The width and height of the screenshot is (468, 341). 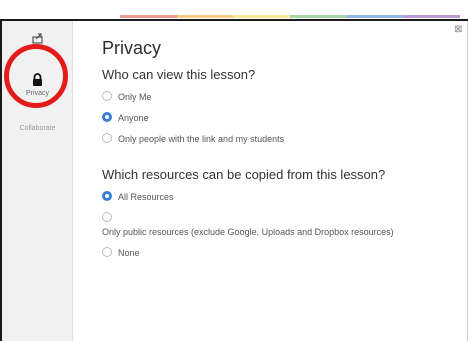 I want to click on sidebar-item-collaborate: Collaborate, so click(x=37, y=127).